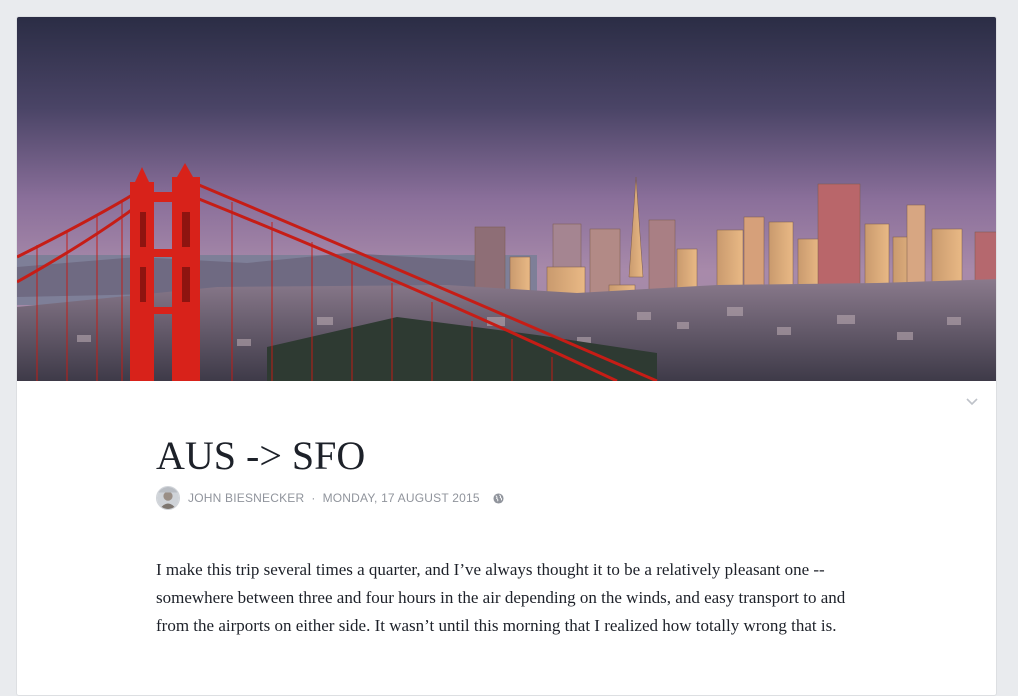 This screenshot has height=696, width=1018. What do you see at coordinates (168, 498) in the screenshot?
I see `author-avatar` at bounding box center [168, 498].